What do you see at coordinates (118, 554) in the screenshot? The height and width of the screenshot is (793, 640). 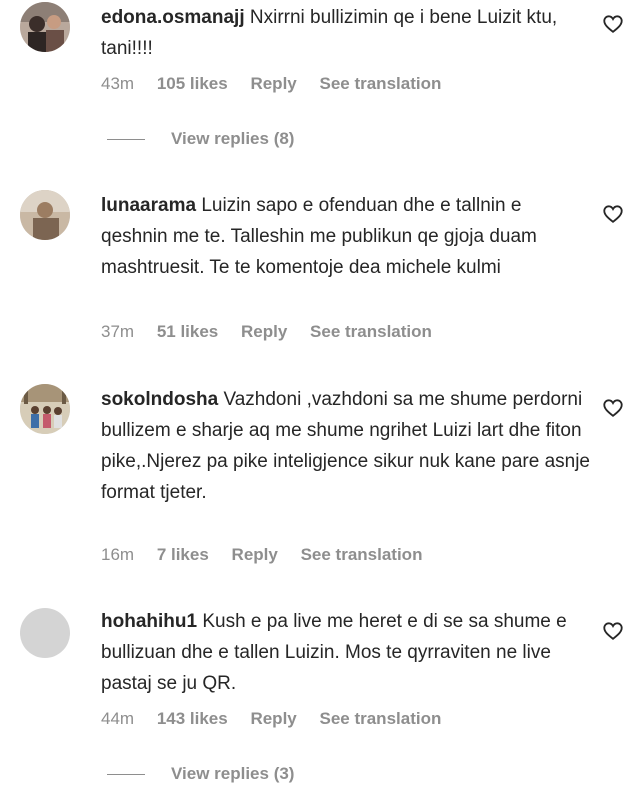 I see `comment-time: 16m` at bounding box center [118, 554].